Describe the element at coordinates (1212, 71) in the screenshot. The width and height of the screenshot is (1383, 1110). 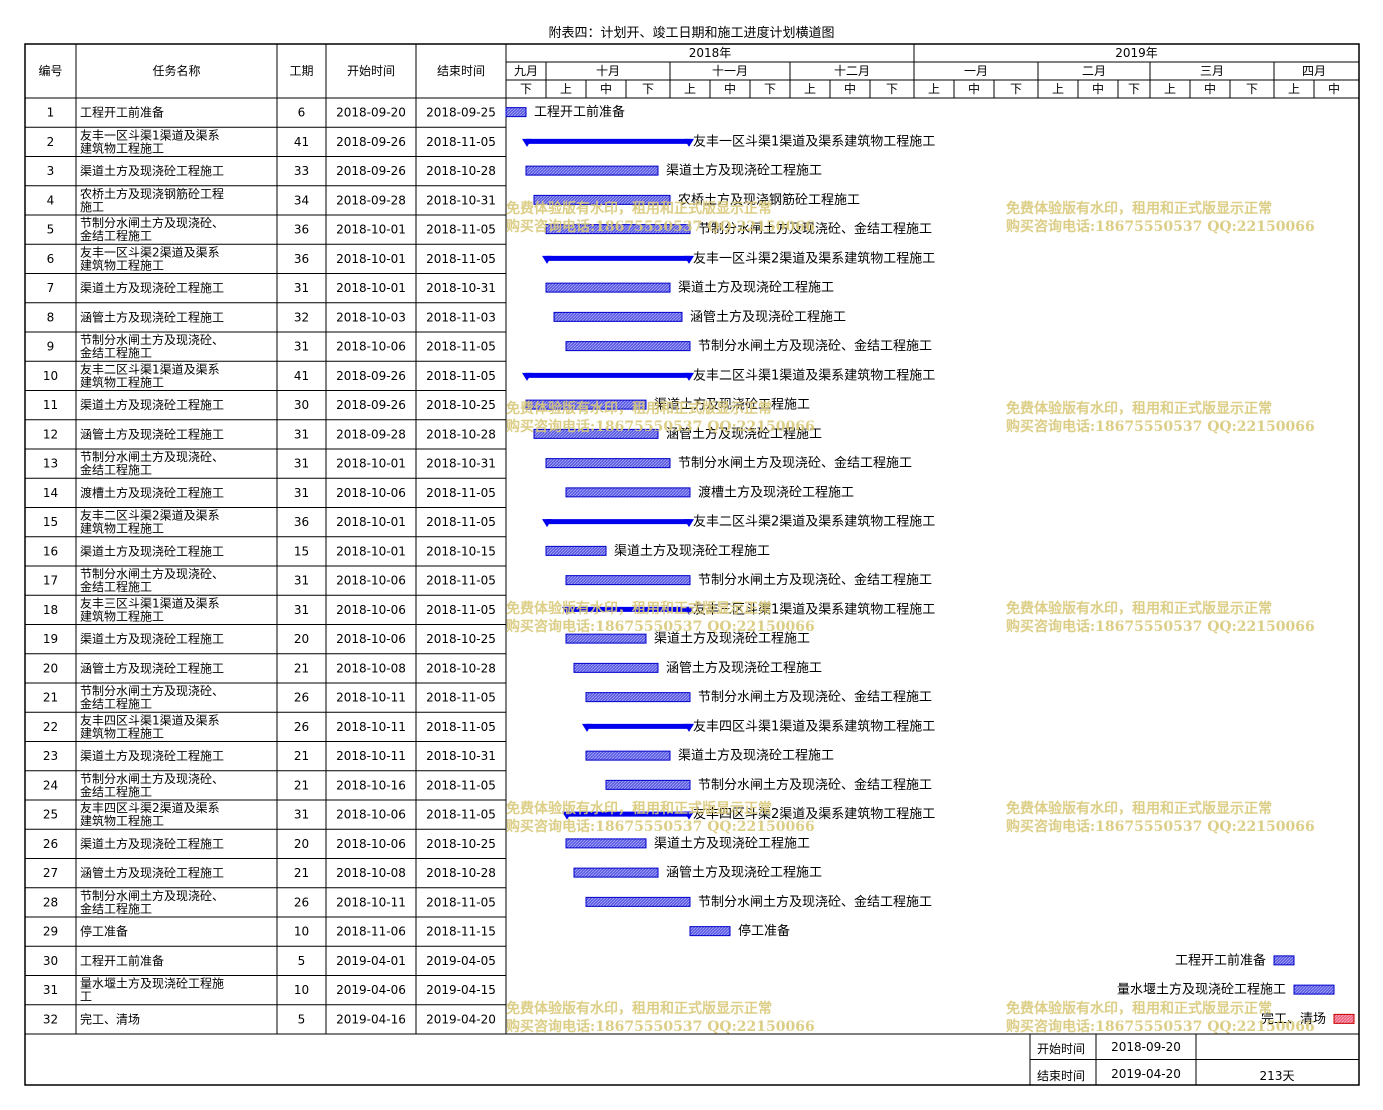
I see `month-label: 三月` at that location.